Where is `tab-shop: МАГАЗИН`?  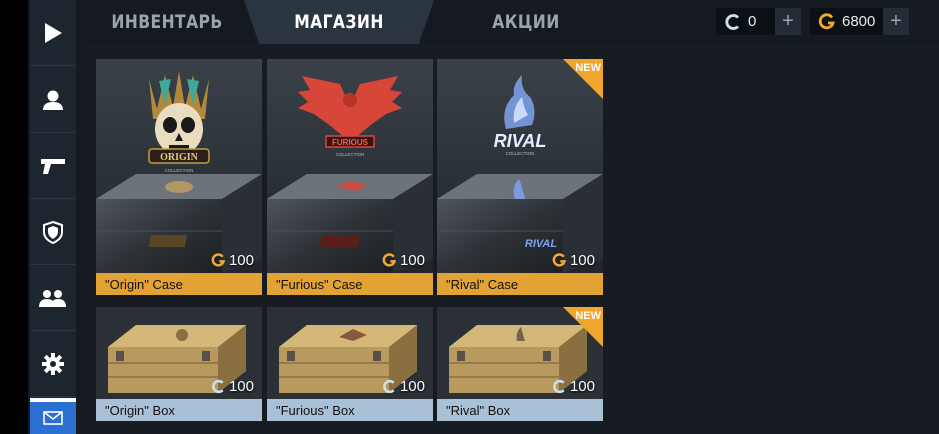
tab-shop: МАГАЗИН is located at coordinates (339, 22).